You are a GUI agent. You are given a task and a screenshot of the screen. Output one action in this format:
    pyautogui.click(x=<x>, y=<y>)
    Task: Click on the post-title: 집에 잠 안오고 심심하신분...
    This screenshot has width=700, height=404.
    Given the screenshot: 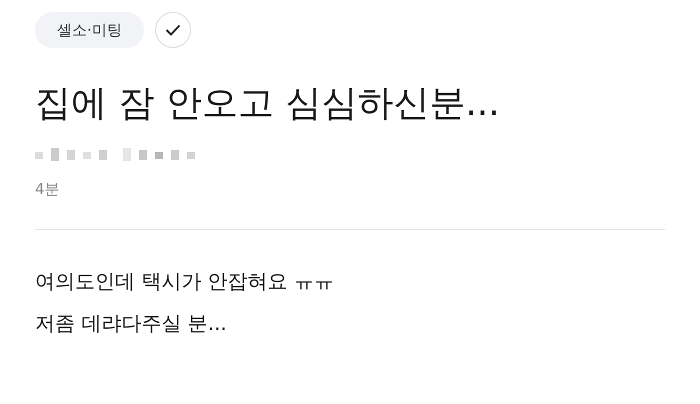 What is the action you would take?
    pyautogui.click(x=268, y=104)
    